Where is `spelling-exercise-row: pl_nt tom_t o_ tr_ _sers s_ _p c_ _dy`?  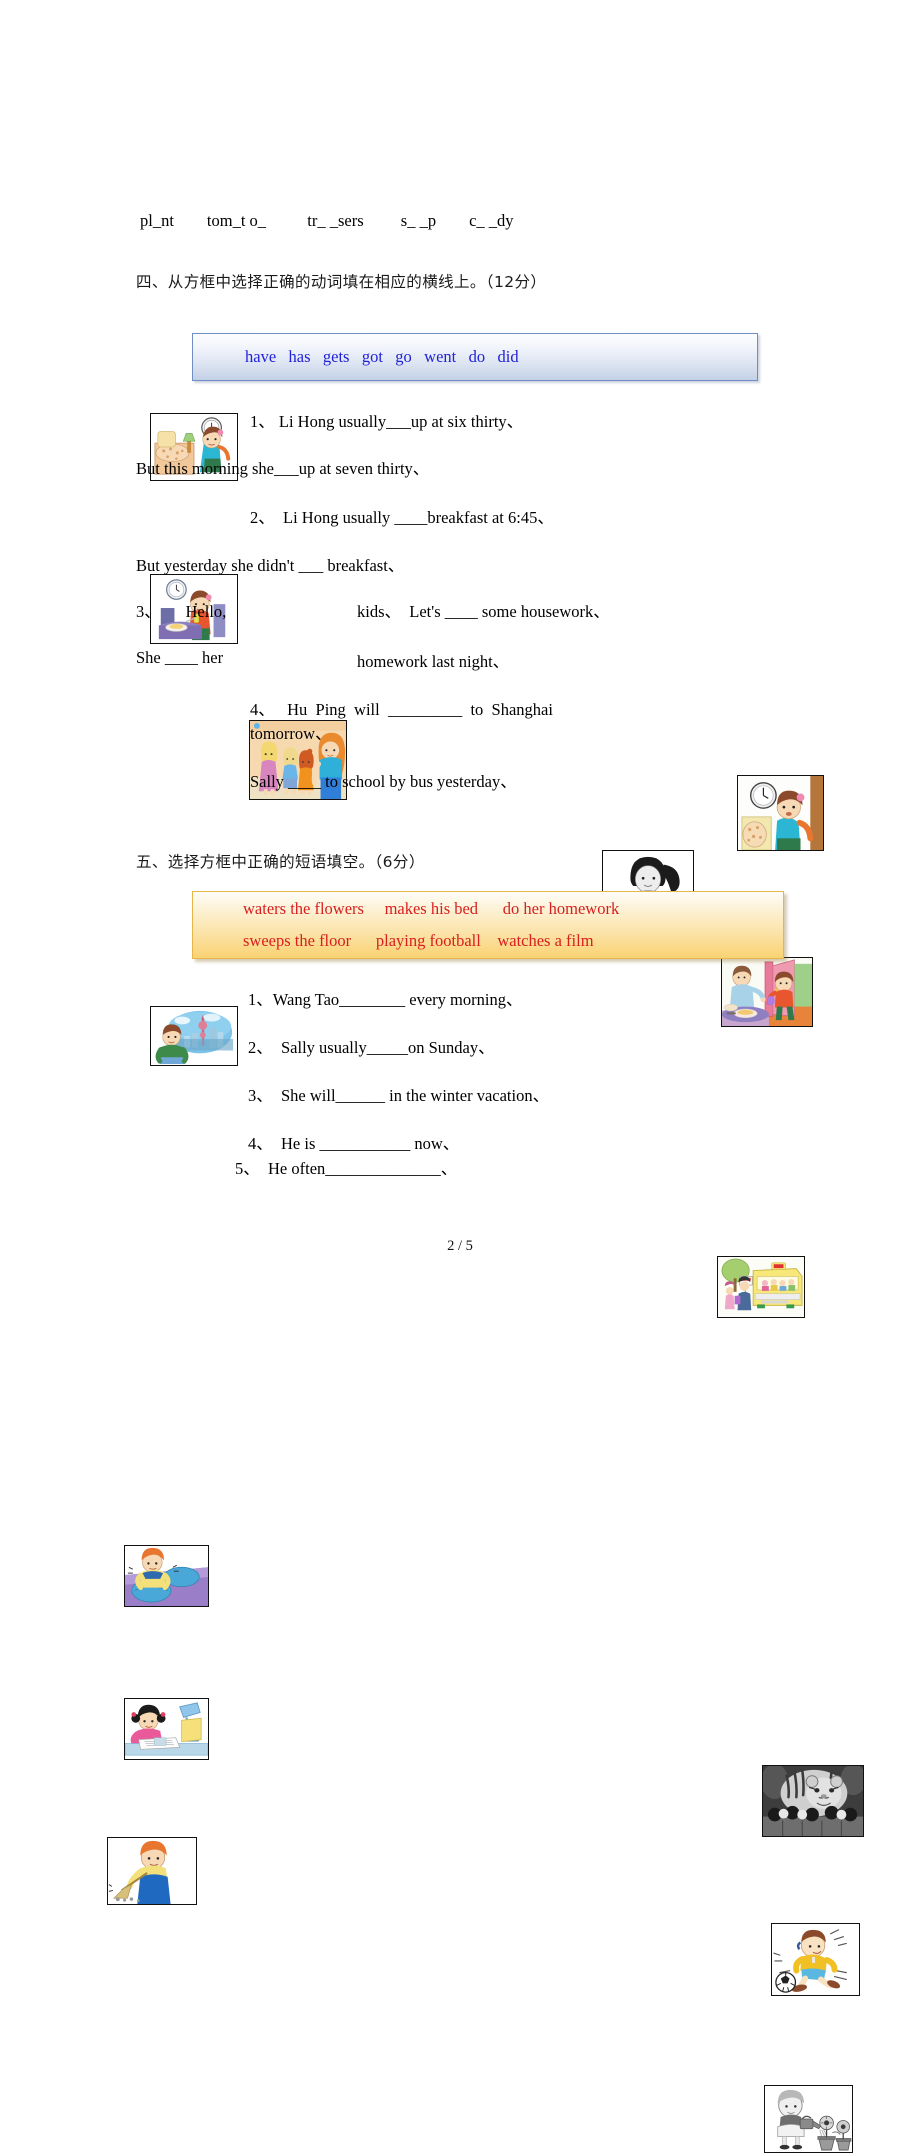 spelling-exercise-row: pl_nt tom_t o_ tr_ _sers s_ _p c_ _dy is located at coordinates (327, 220).